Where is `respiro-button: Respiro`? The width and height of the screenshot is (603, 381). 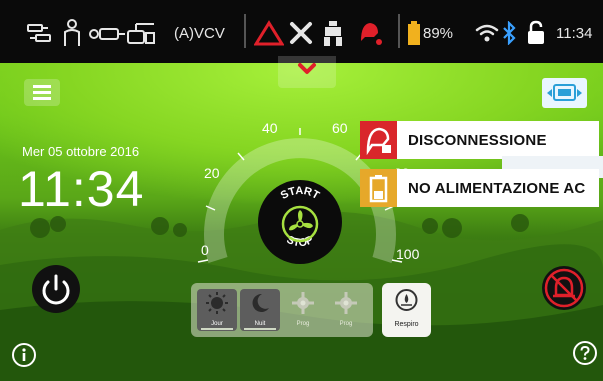 respiro-button: Respiro is located at coordinates (406, 310).